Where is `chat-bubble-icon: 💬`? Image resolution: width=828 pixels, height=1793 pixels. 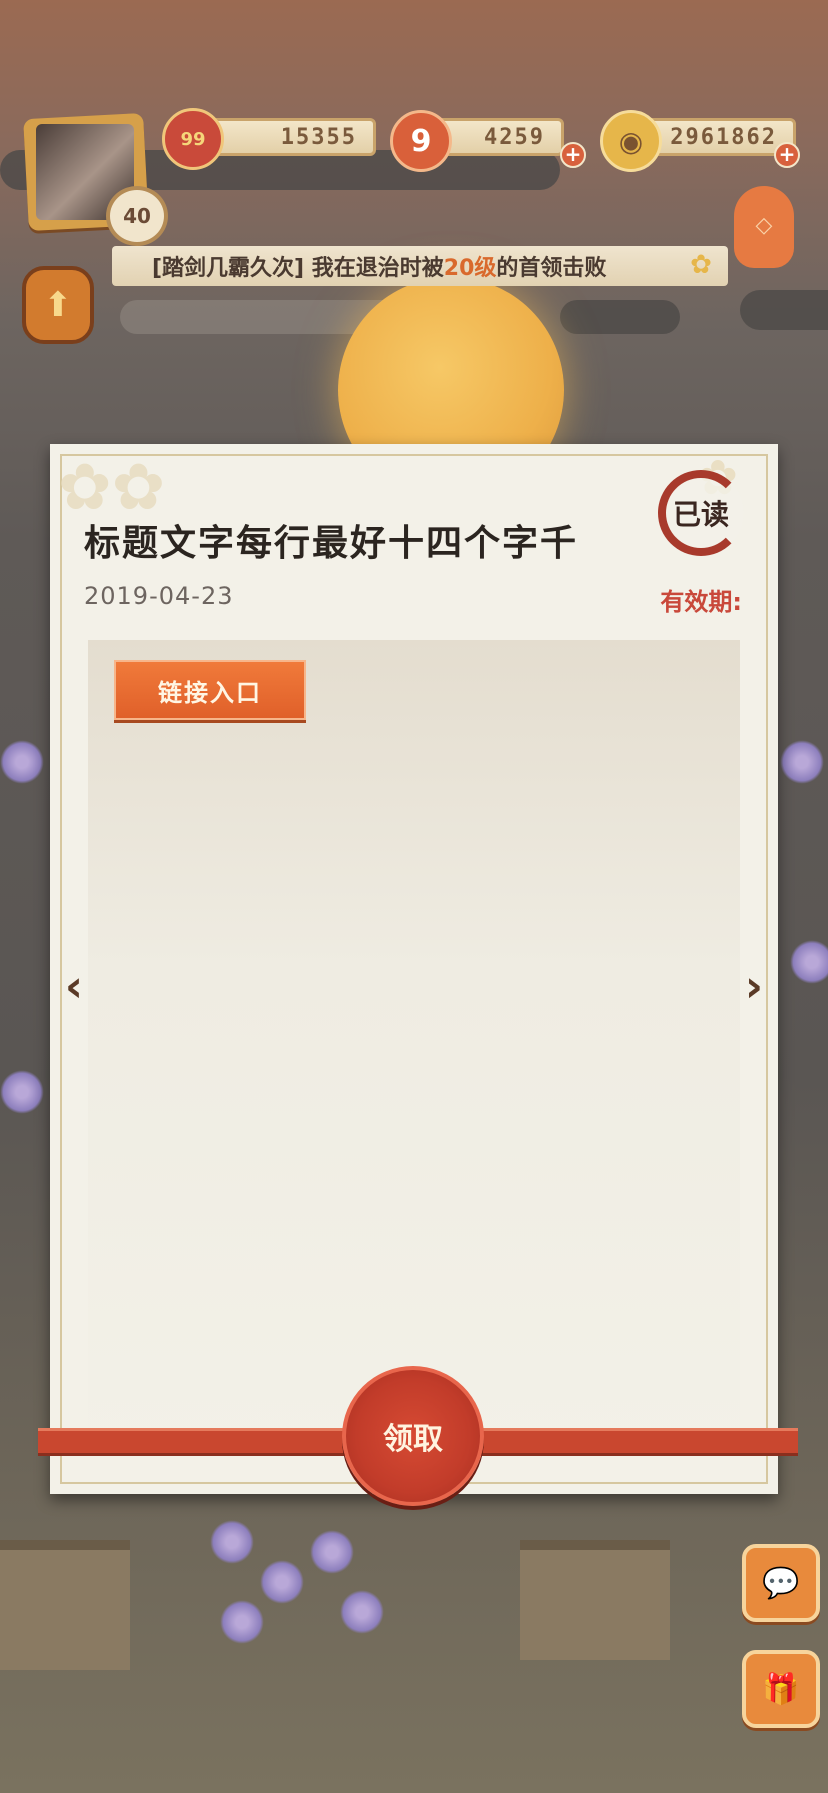 chat-bubble-icon: 💬 is located at coordinates (781, 1583).